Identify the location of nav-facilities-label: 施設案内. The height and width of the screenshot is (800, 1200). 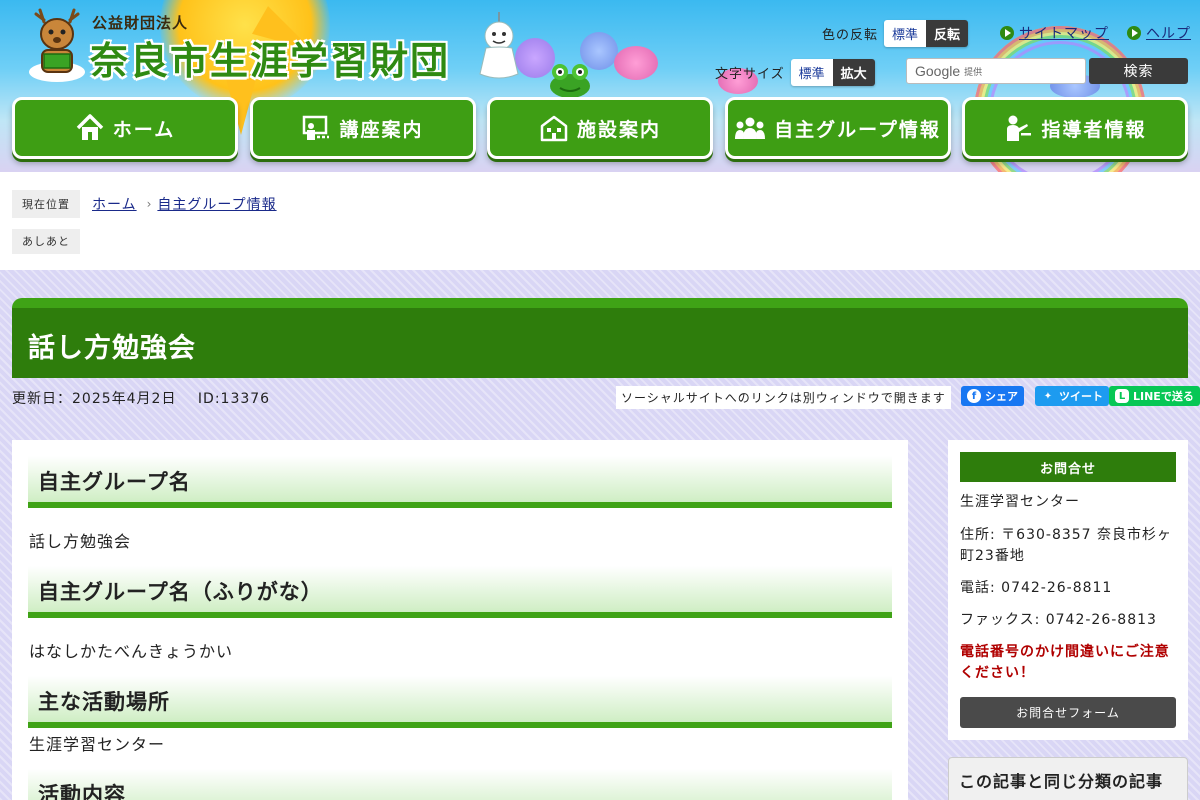
(618, 129).